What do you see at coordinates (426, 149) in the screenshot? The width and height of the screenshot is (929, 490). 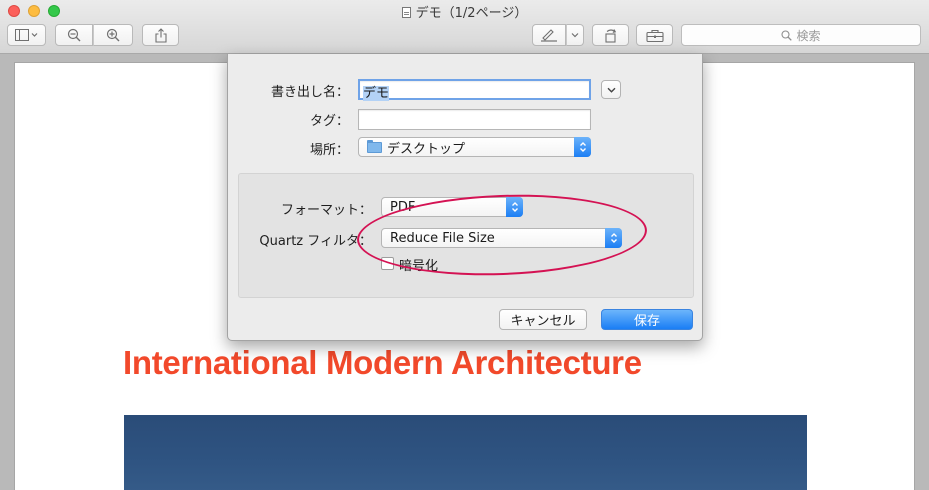 I see `where-value: デスクトップ` at bounding box center [426, 149].